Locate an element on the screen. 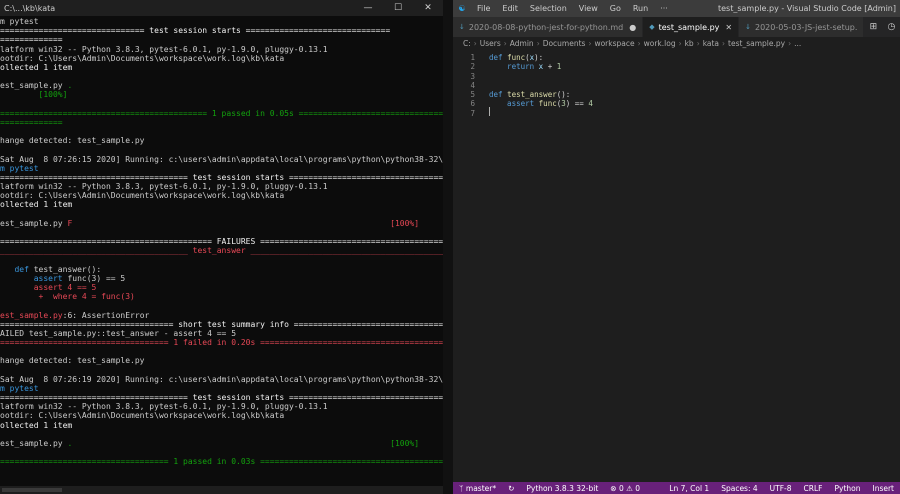 This screenshot has height=494, width=900. minimize-icon: — is located at coordinates (368, 8).